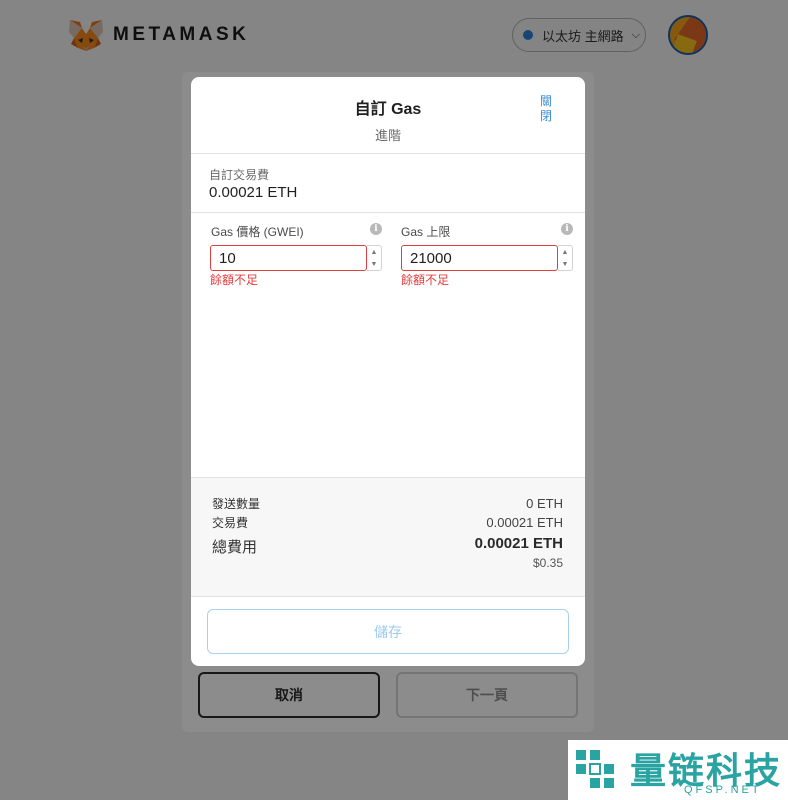 Image resolution: width=788 pixels, height=800 pixels. What do you see at coordinates (388, 134) in the screenshot?
I see `advanced-tab: 進階` at bounding box center [388, 134].